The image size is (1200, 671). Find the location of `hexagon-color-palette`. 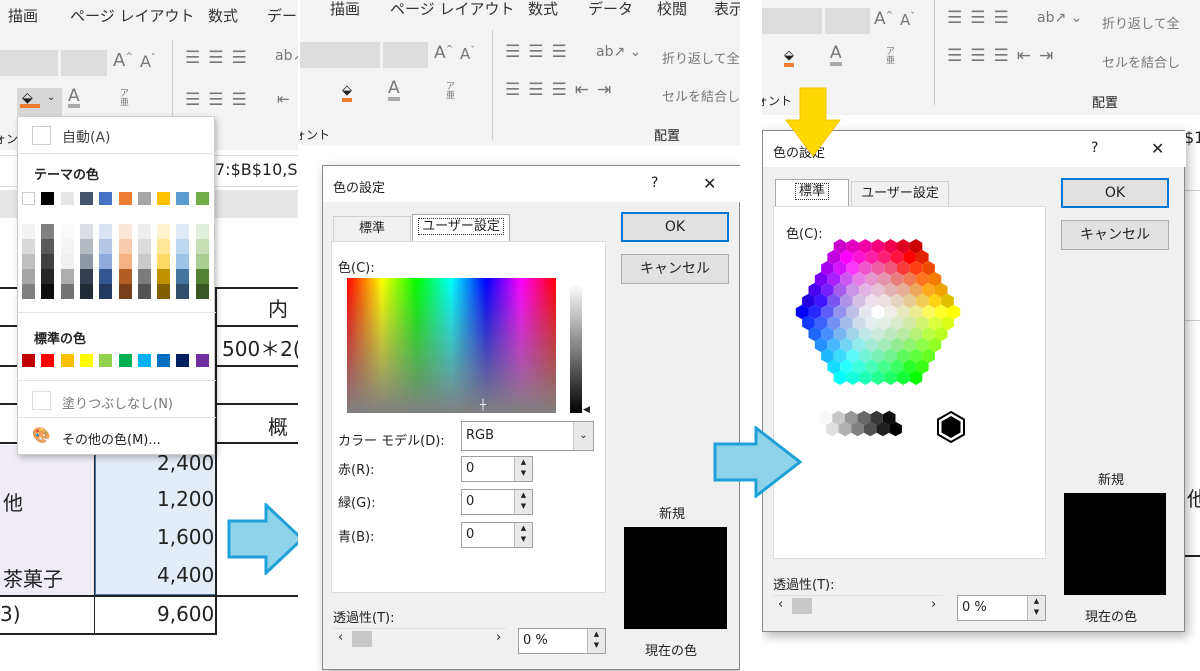

hexagon-color-palette is located at coordinates (910, 332).